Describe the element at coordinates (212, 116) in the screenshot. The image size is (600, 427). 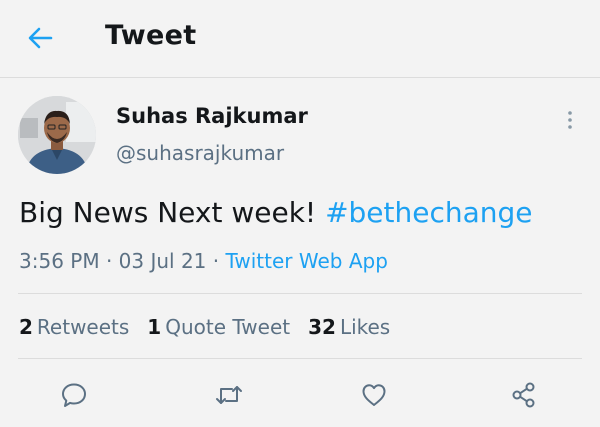
I see `author-display-name: Suhas Rajkumar` at that location.